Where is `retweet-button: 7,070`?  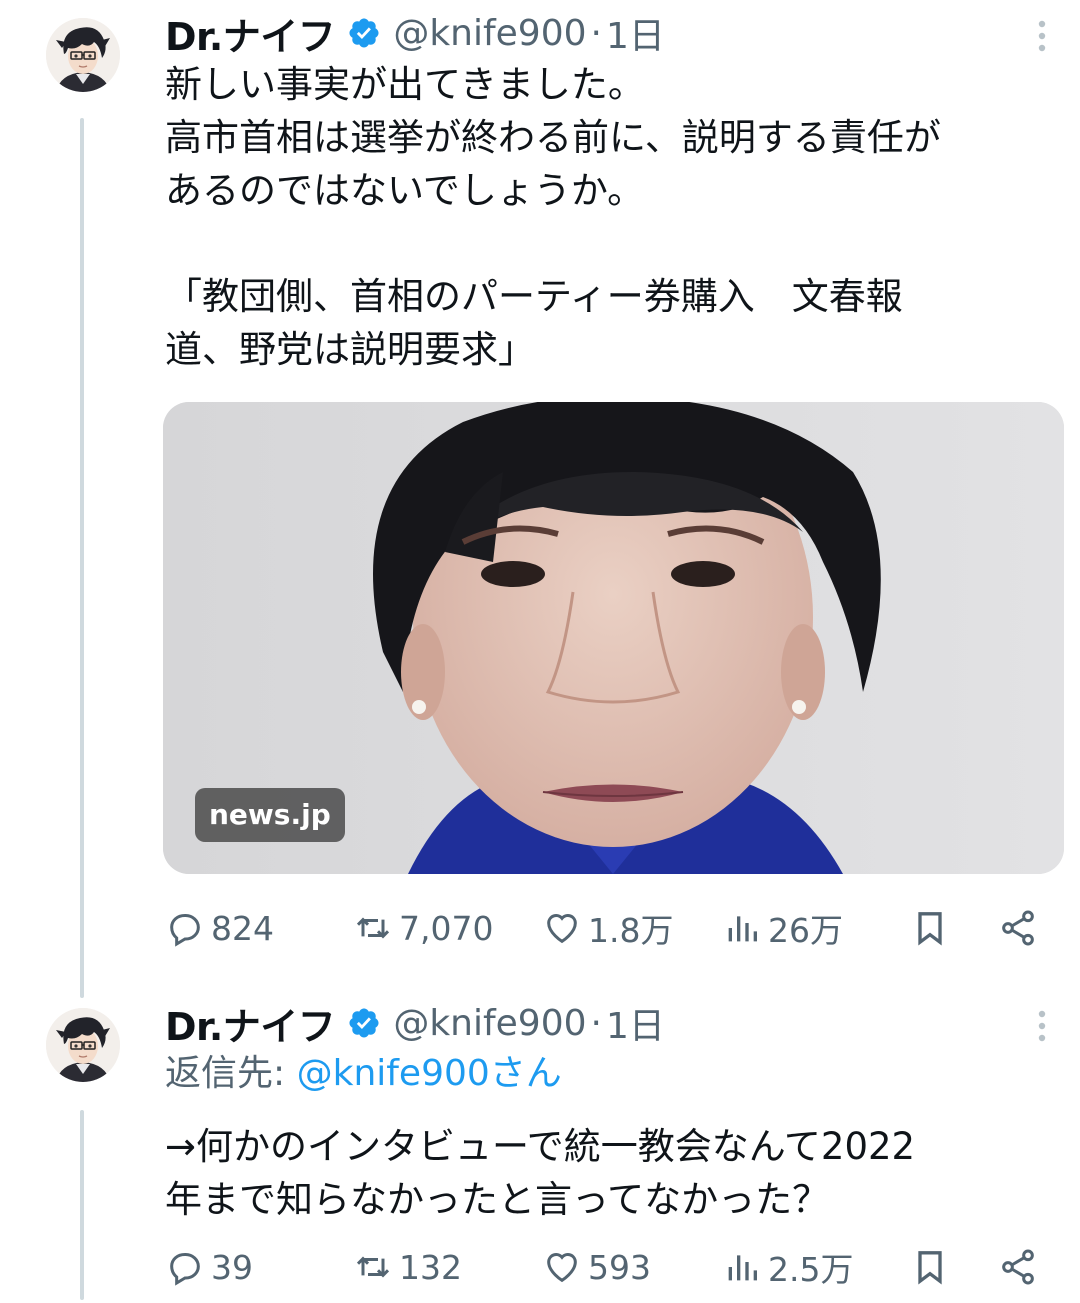 retweet-button: 7,070 is located at coordinates (423, 928).